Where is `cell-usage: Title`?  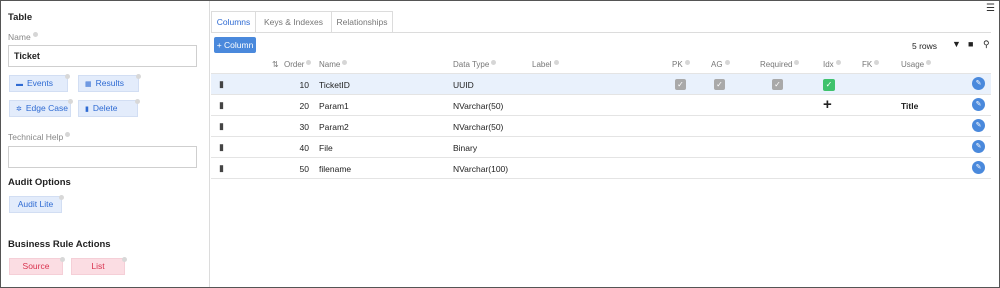
cell-usage: Title is located at coordinates (910, 106).